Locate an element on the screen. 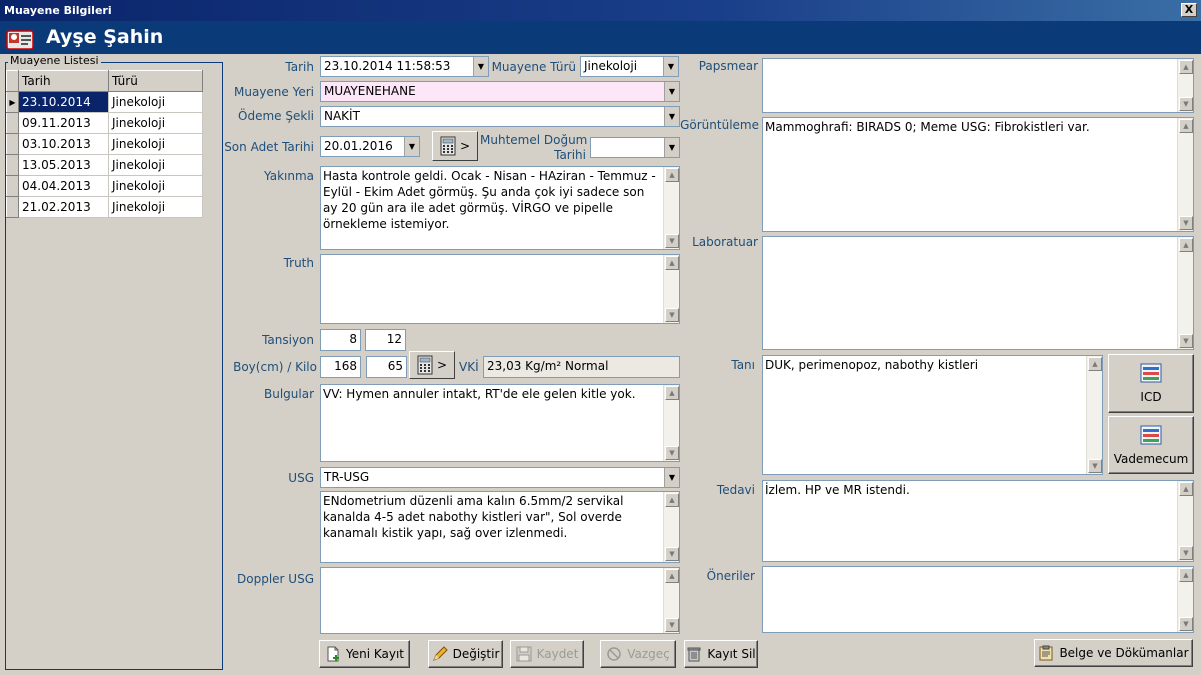  table-row: 03.10.2013 Jinekoloji is located at coordinates (104, 144).